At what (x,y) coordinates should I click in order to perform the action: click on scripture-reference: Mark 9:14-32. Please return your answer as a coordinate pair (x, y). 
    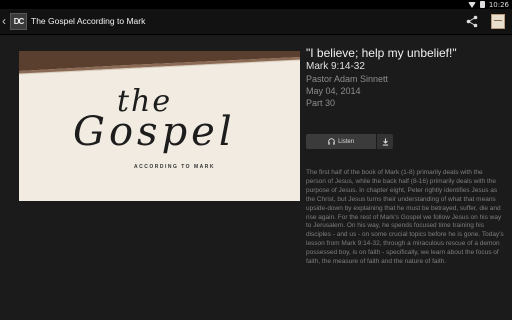
    Looking at the image, I should click on (335, 66).